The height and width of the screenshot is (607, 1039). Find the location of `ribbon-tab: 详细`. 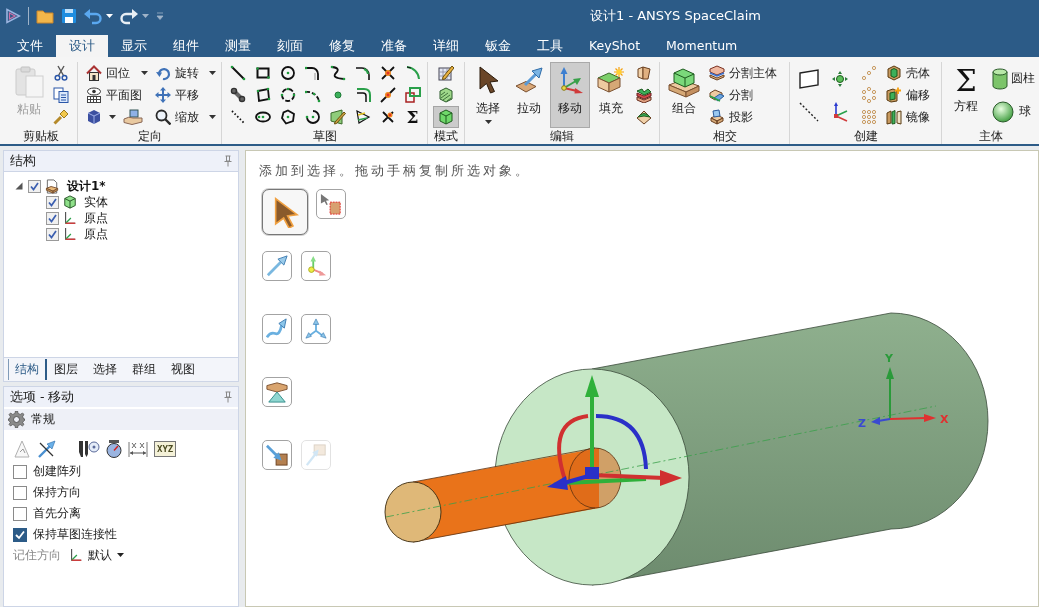

ribbon-tab: 详细 is located at coordinates (446, 46).